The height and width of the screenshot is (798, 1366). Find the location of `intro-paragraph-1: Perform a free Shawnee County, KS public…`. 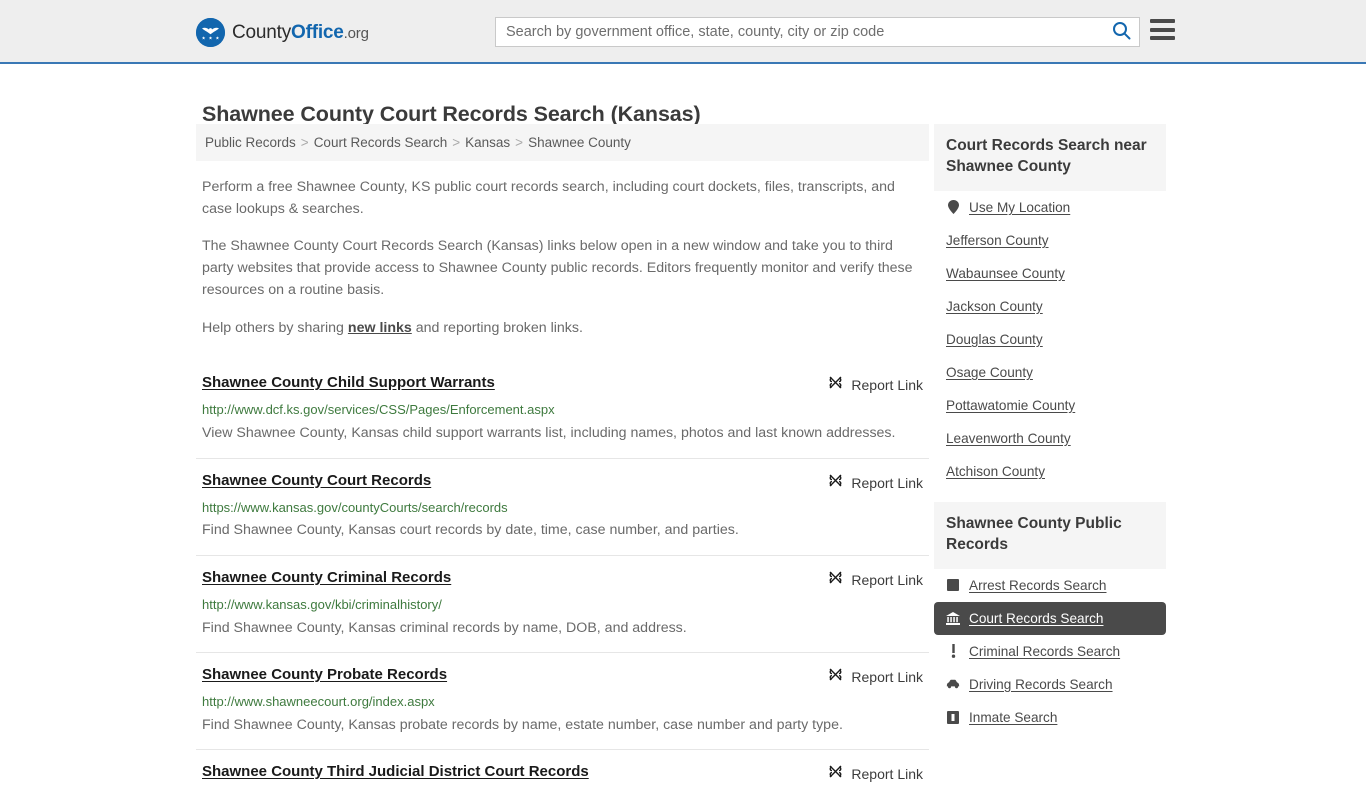

intro-paragraph-1: Perform a free Shawnee County, KS public… is located at coordinates (548, 198).